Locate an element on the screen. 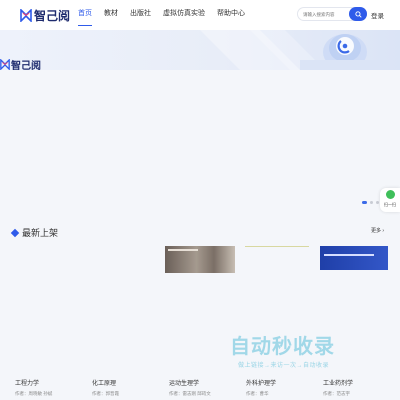  search-box is located at coordinates (332, 14).